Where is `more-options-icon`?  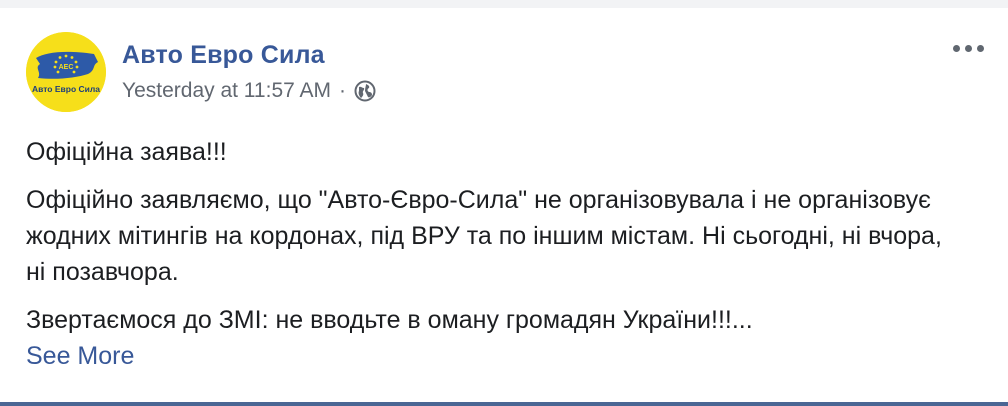
more-options-icon is located at coordinates (968, 48).